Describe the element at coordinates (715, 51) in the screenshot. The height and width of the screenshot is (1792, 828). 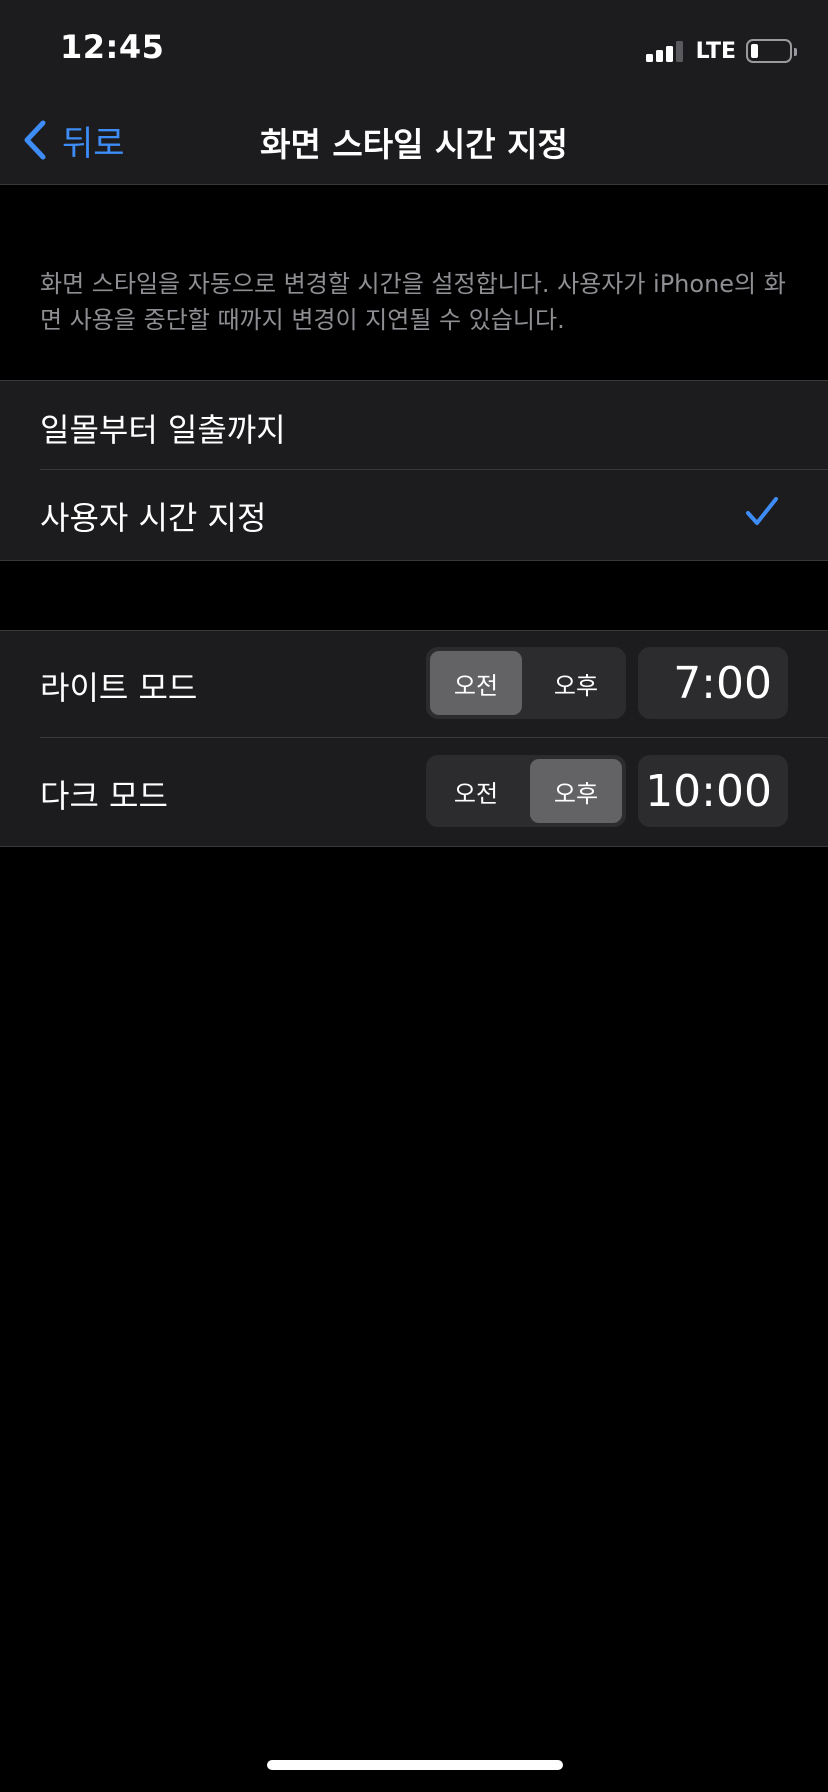
I see `network-type-label: LTE` at that location.